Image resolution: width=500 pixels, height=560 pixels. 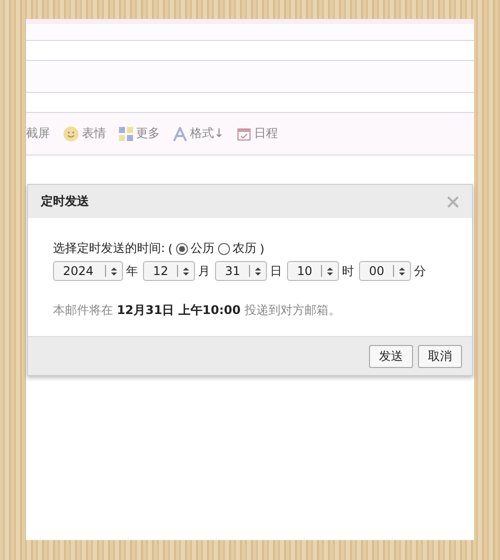 What do you see at coordinates (204, 271) in the screenshot?
I see `unit-label: 月` at bounding box center [204, 271].